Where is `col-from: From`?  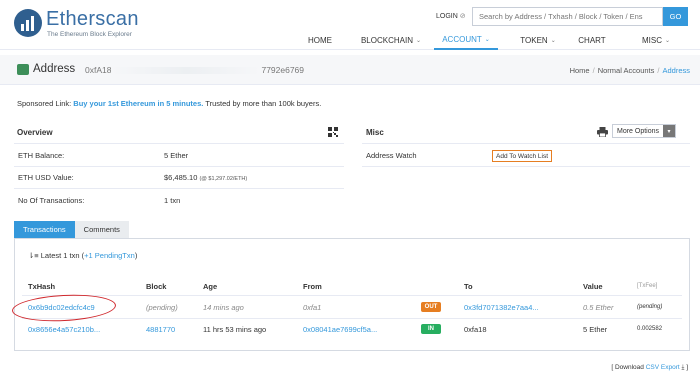
col-from: From is located at coordinates (312, 286).